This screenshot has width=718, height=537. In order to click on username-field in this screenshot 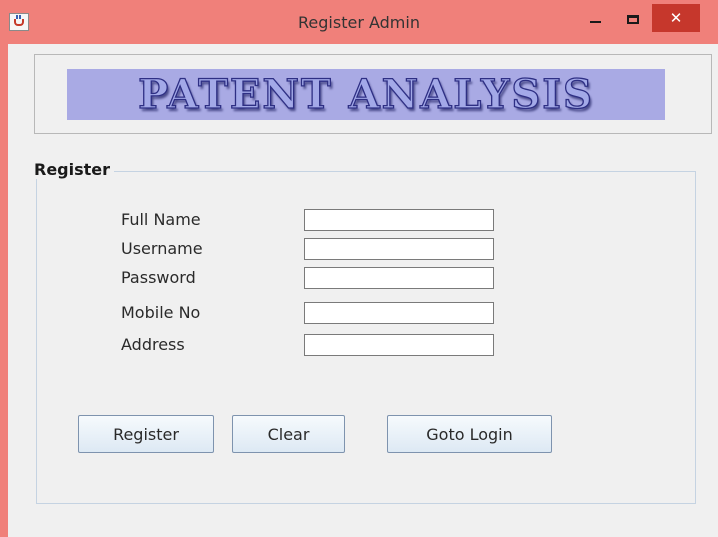, I will do `click(399, 249)`.